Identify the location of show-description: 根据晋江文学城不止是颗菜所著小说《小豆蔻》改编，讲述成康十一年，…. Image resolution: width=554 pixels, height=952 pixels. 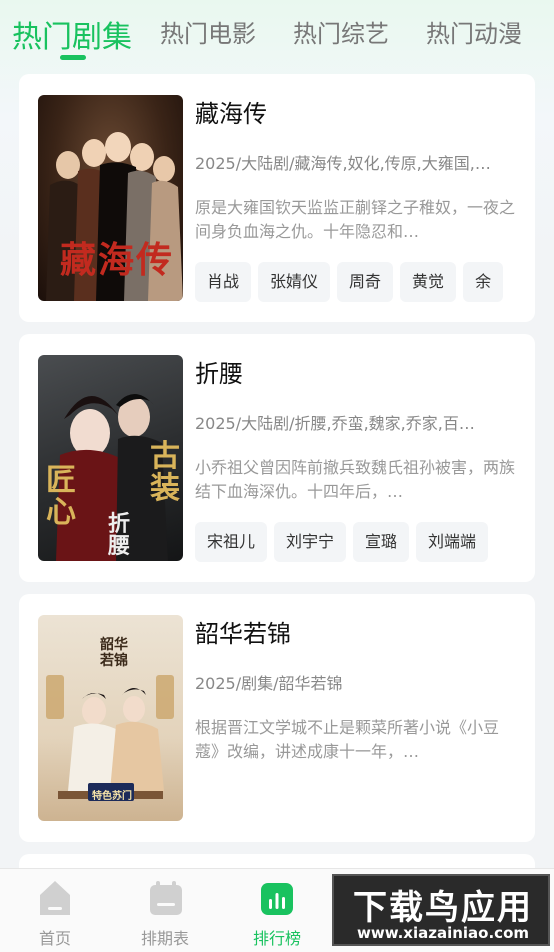
(347, 739).